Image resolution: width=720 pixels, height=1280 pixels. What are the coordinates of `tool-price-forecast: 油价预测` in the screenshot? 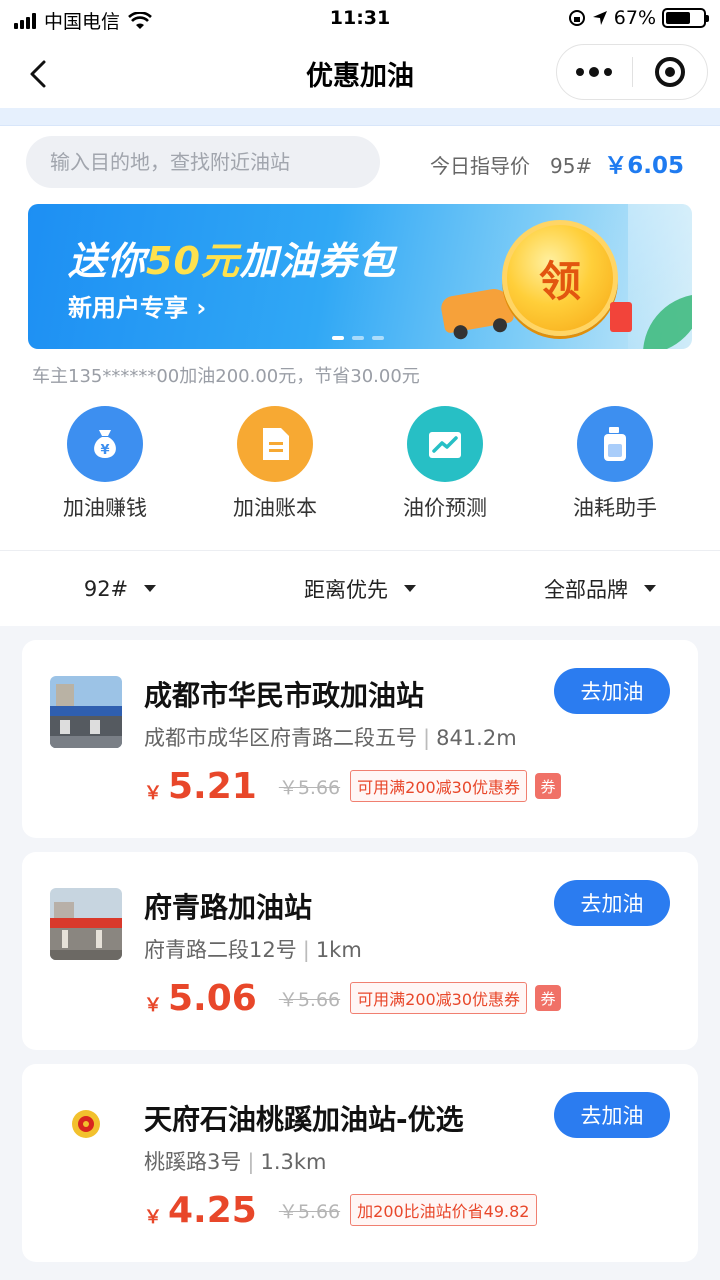 It's located at (445, 466).